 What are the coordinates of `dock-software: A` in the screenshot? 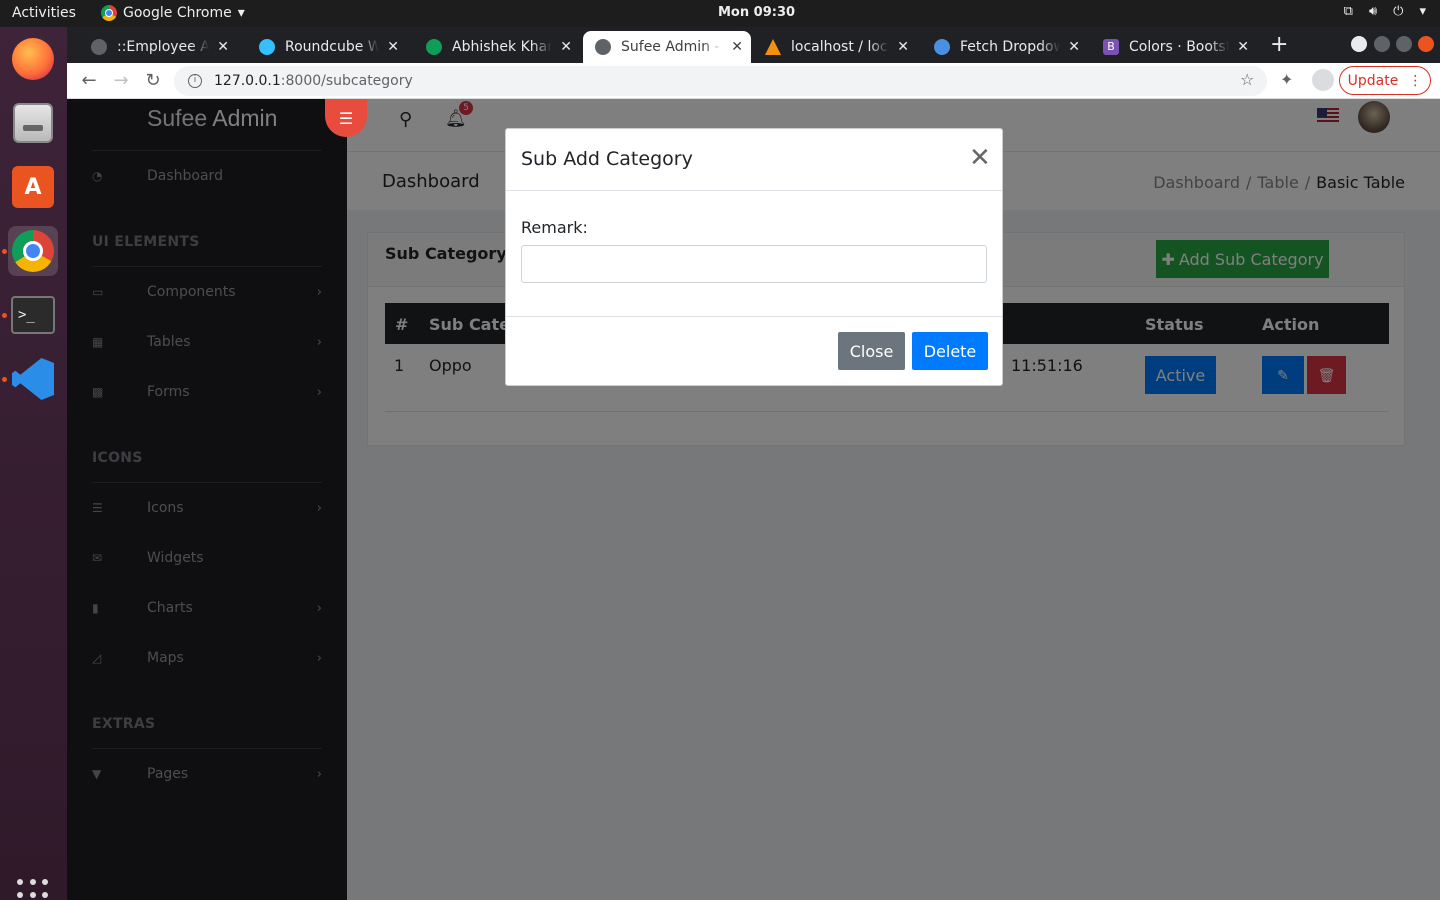 It's located at (33, 187).